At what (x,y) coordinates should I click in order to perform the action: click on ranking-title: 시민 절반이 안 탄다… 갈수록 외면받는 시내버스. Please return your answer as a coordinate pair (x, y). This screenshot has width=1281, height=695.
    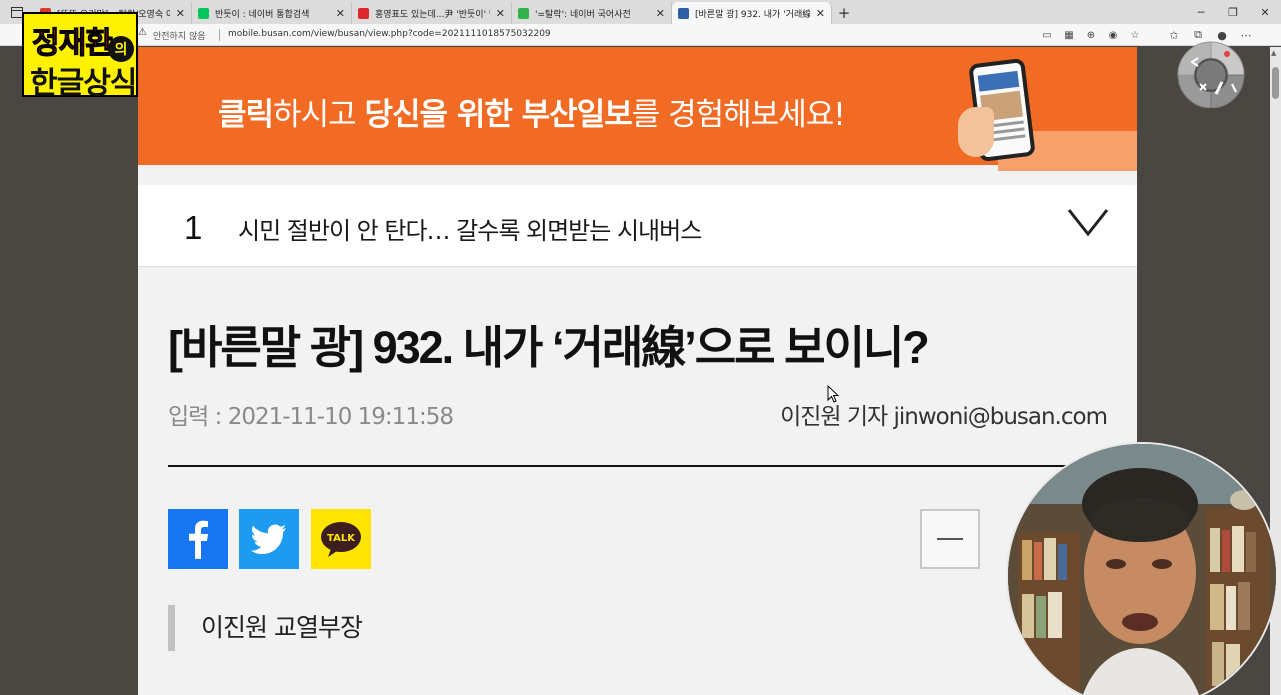
    Looking at the image, I should click on (470, 228).